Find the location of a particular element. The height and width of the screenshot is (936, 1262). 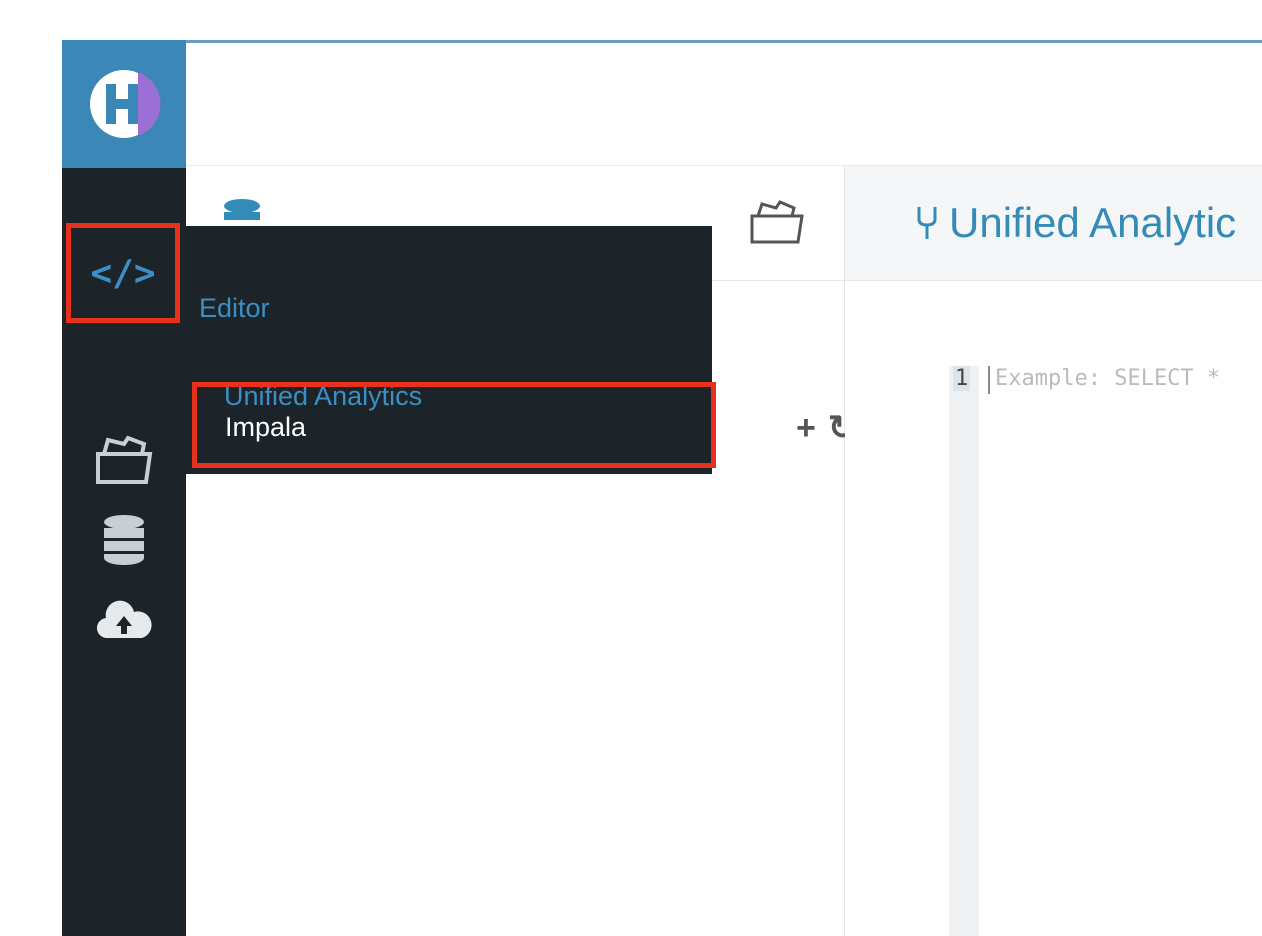

flyout-item-impala-label: Impala is located at coordinates (266, 427).